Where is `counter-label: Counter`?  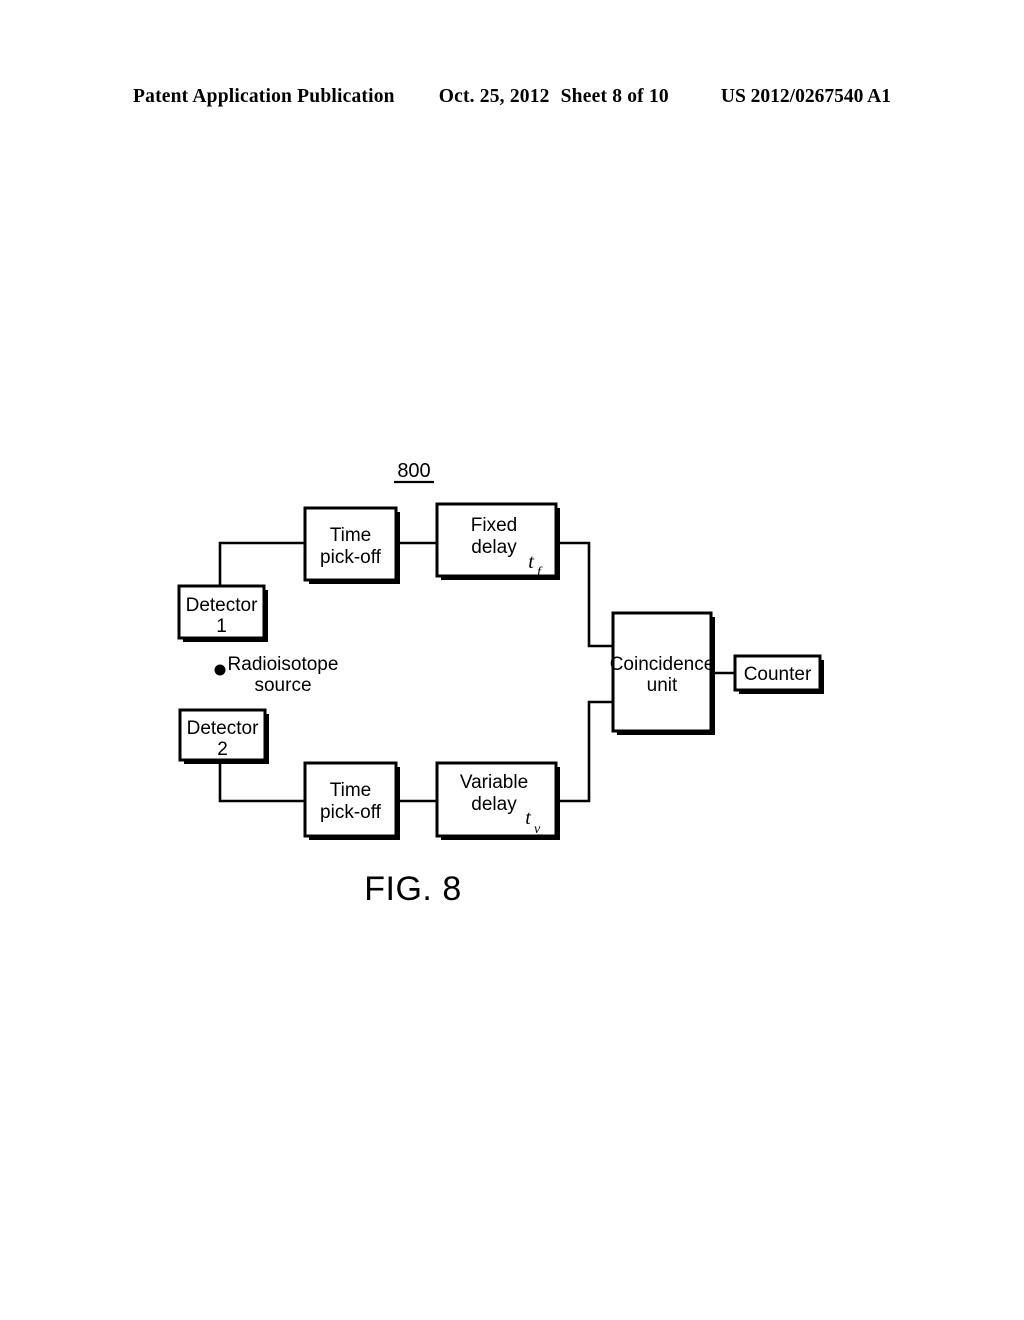
counter-label: Counter is located at coordinates (778, 674).